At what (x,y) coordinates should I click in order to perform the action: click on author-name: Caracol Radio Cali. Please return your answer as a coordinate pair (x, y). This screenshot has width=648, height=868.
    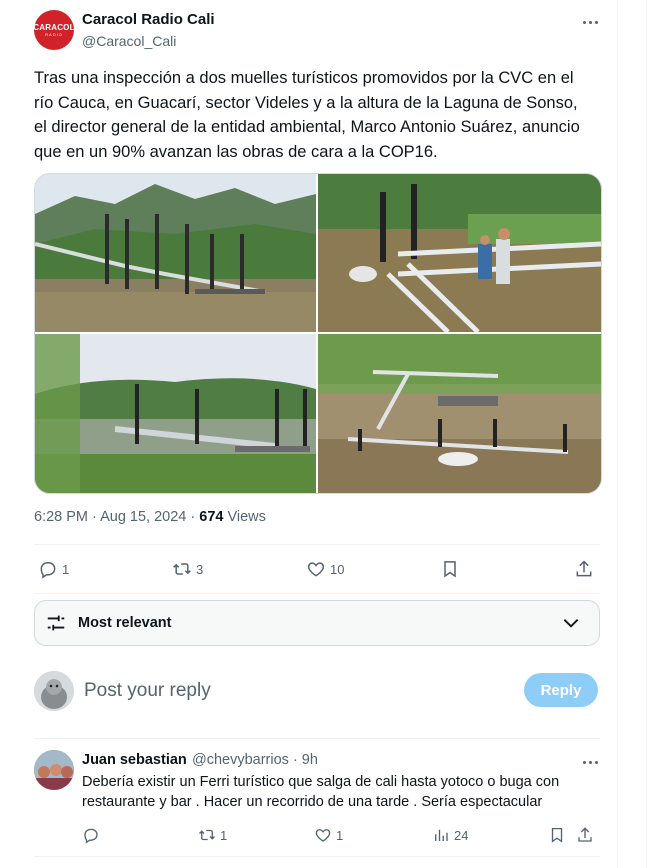
    Looking at the image, I should click on (148, 19).